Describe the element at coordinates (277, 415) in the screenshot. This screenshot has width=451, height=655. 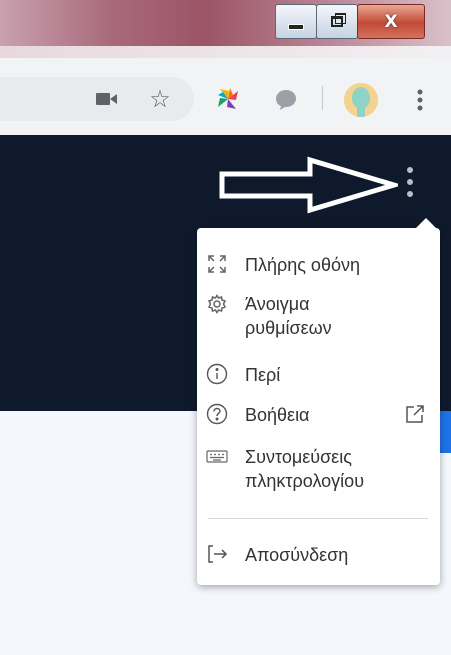
I see `menu-item-label: Βοήθεια` at that location.